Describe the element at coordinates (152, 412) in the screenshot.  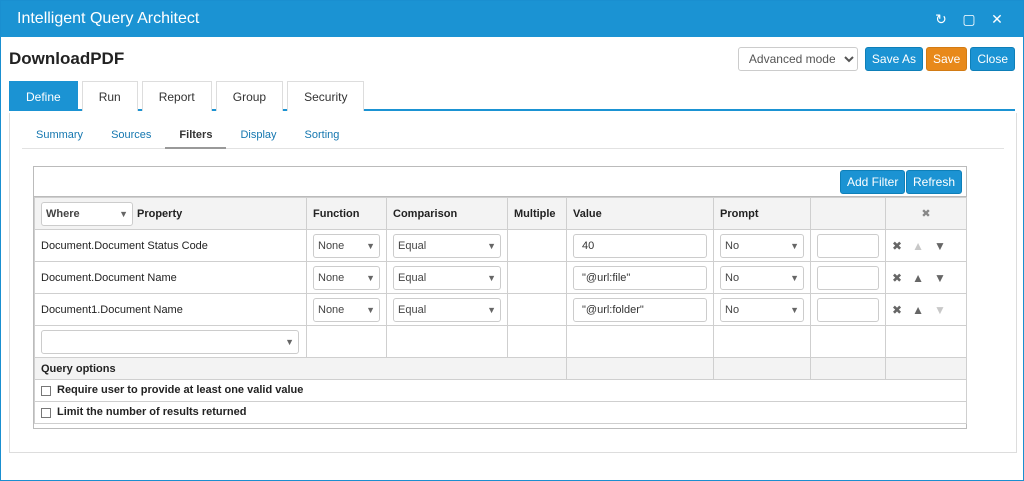
I see `limit-results-label: Limit the number of results returned` at that location.